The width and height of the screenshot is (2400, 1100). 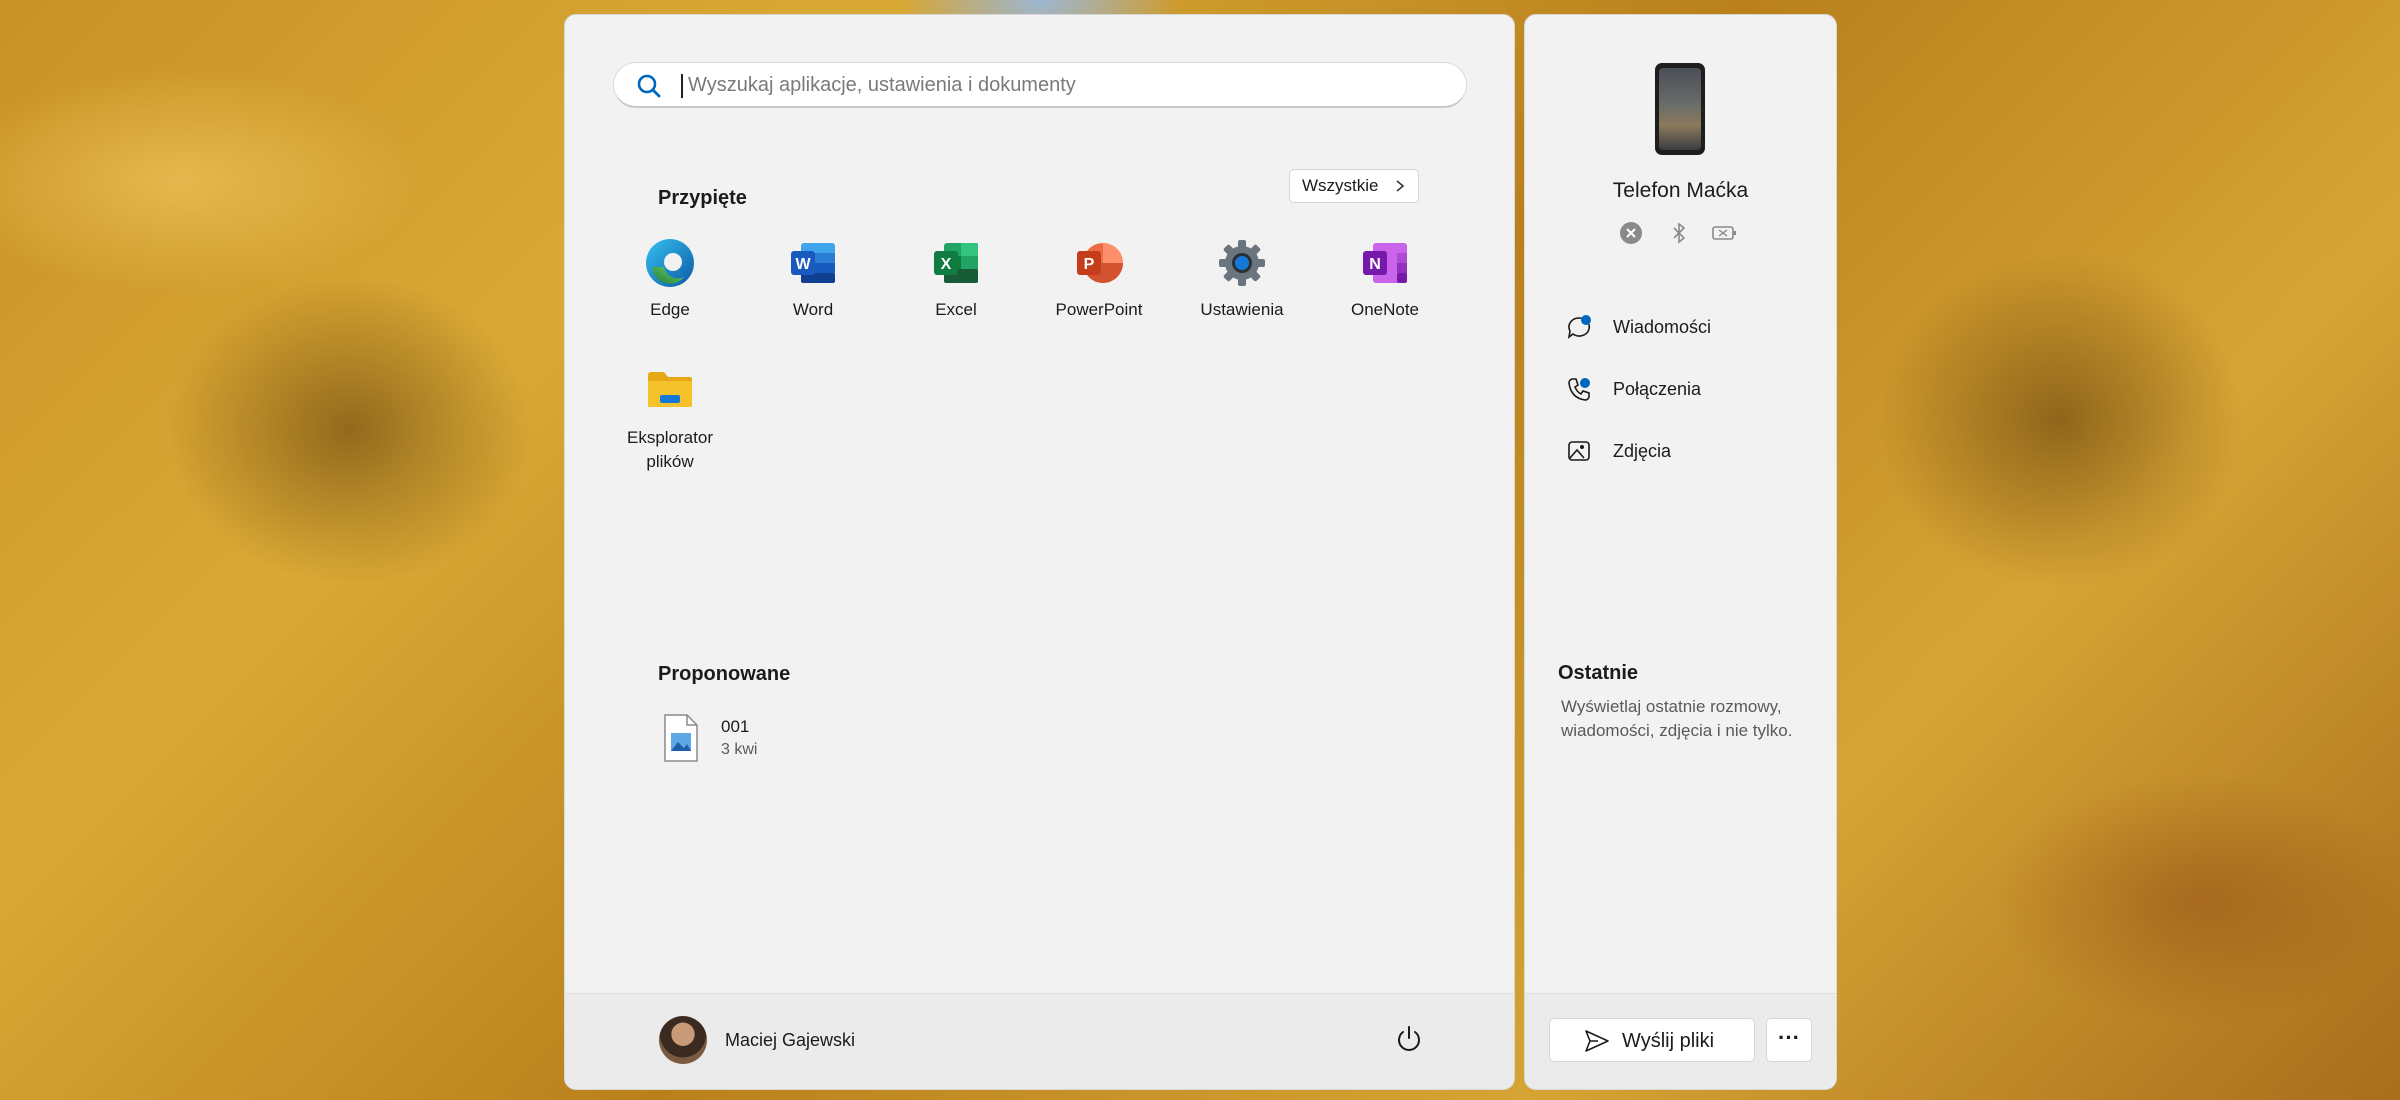 I want to click on start-footer: Maciej Gajewski, so click(x=1039, y=1041).